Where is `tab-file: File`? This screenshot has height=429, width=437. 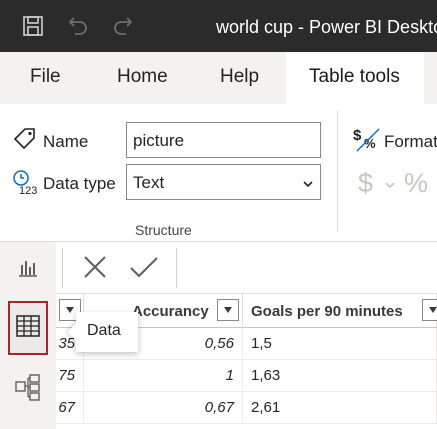 tab-file: File is located at coordinates (45, 77).